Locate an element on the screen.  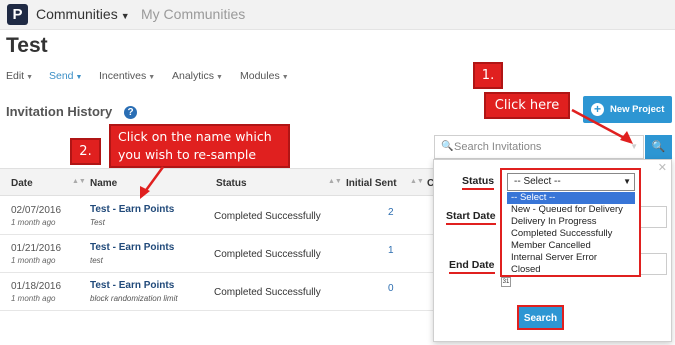
step-two-callout: 2. is located at coordinates (85, 151).